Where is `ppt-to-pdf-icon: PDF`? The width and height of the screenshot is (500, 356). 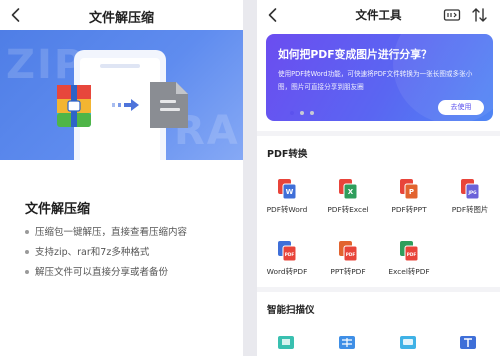
ppt-to-pdf-icon: PDF is located at coordinates (348, 251).